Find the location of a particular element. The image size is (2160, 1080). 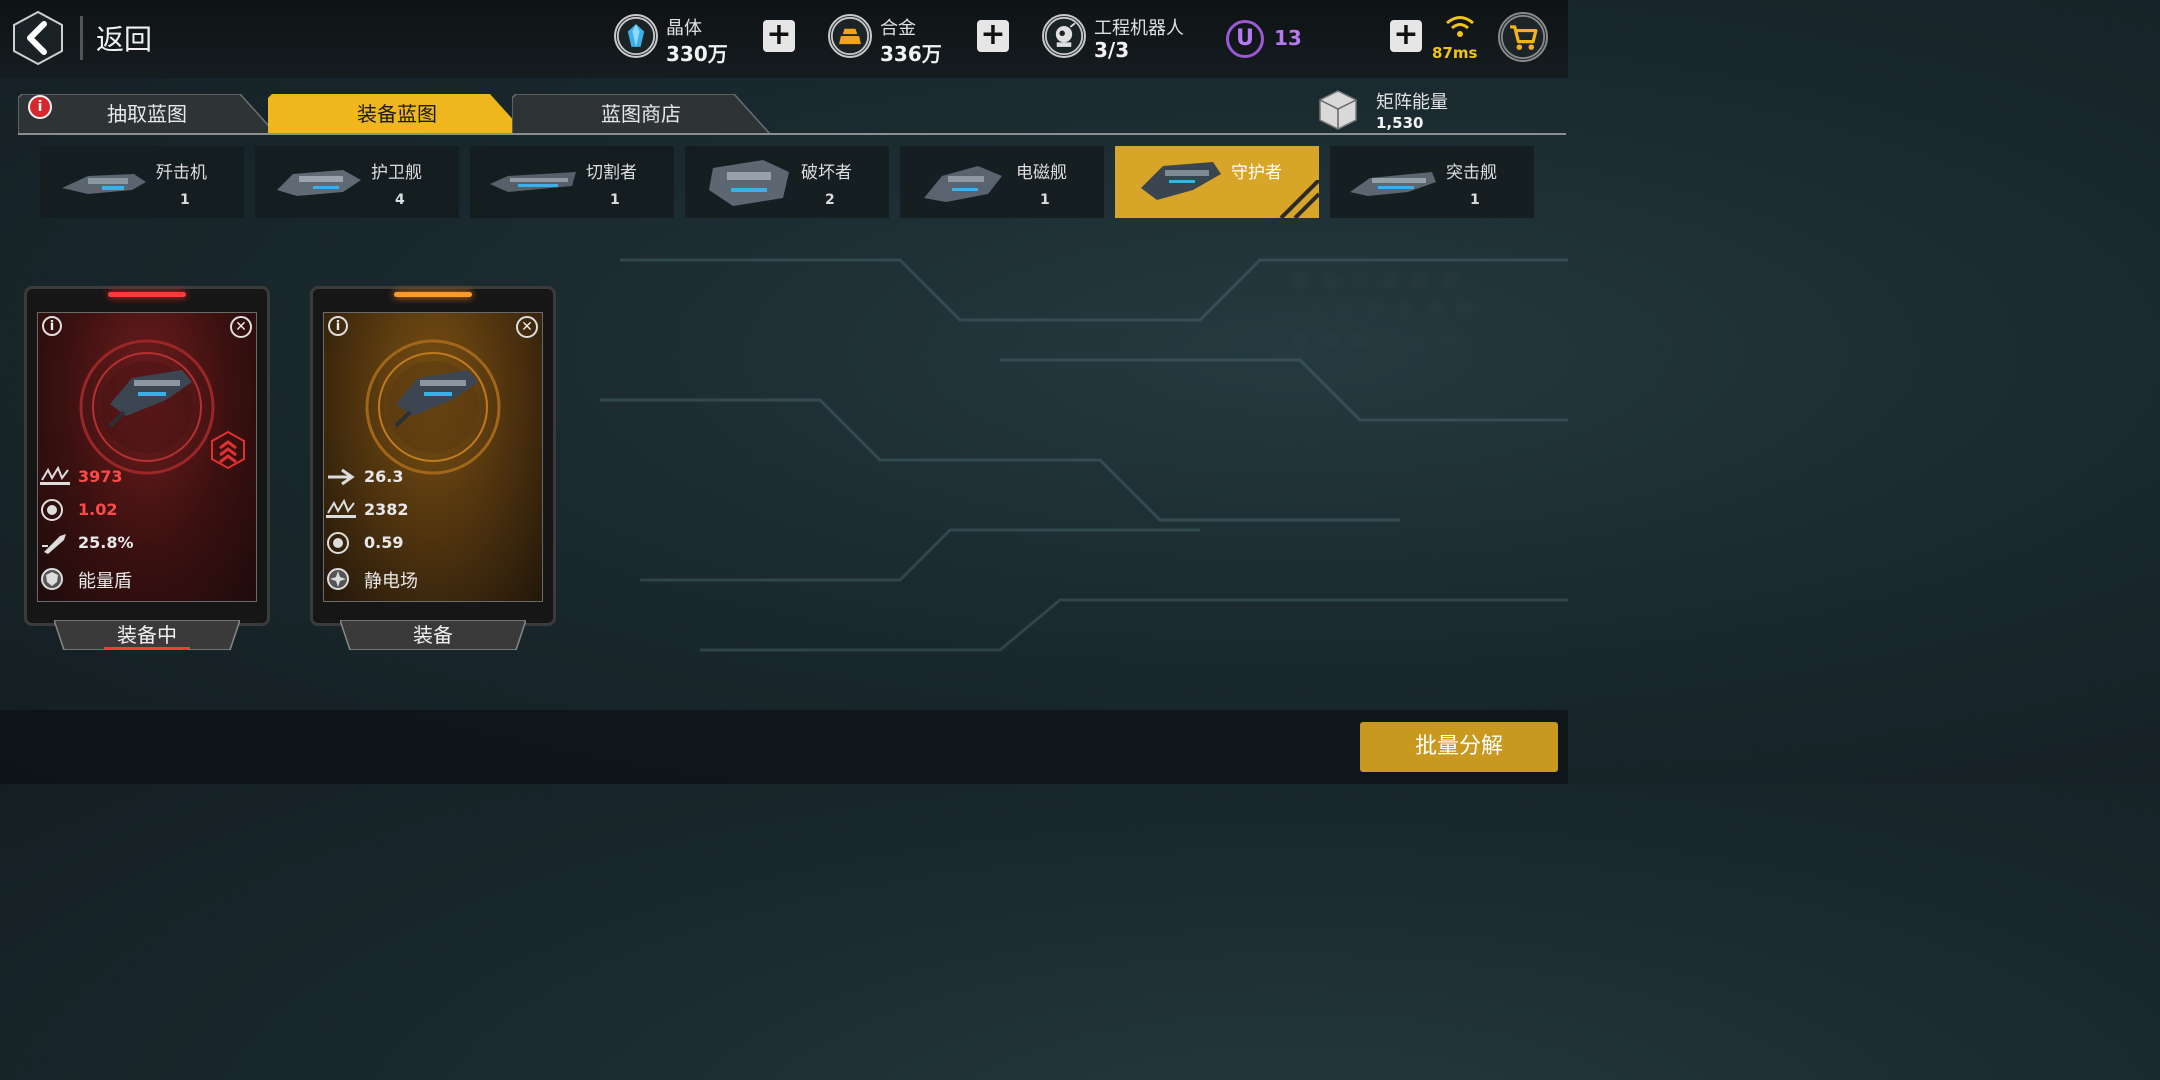

stat-value: 3973 is located at coordinates (100, 476).